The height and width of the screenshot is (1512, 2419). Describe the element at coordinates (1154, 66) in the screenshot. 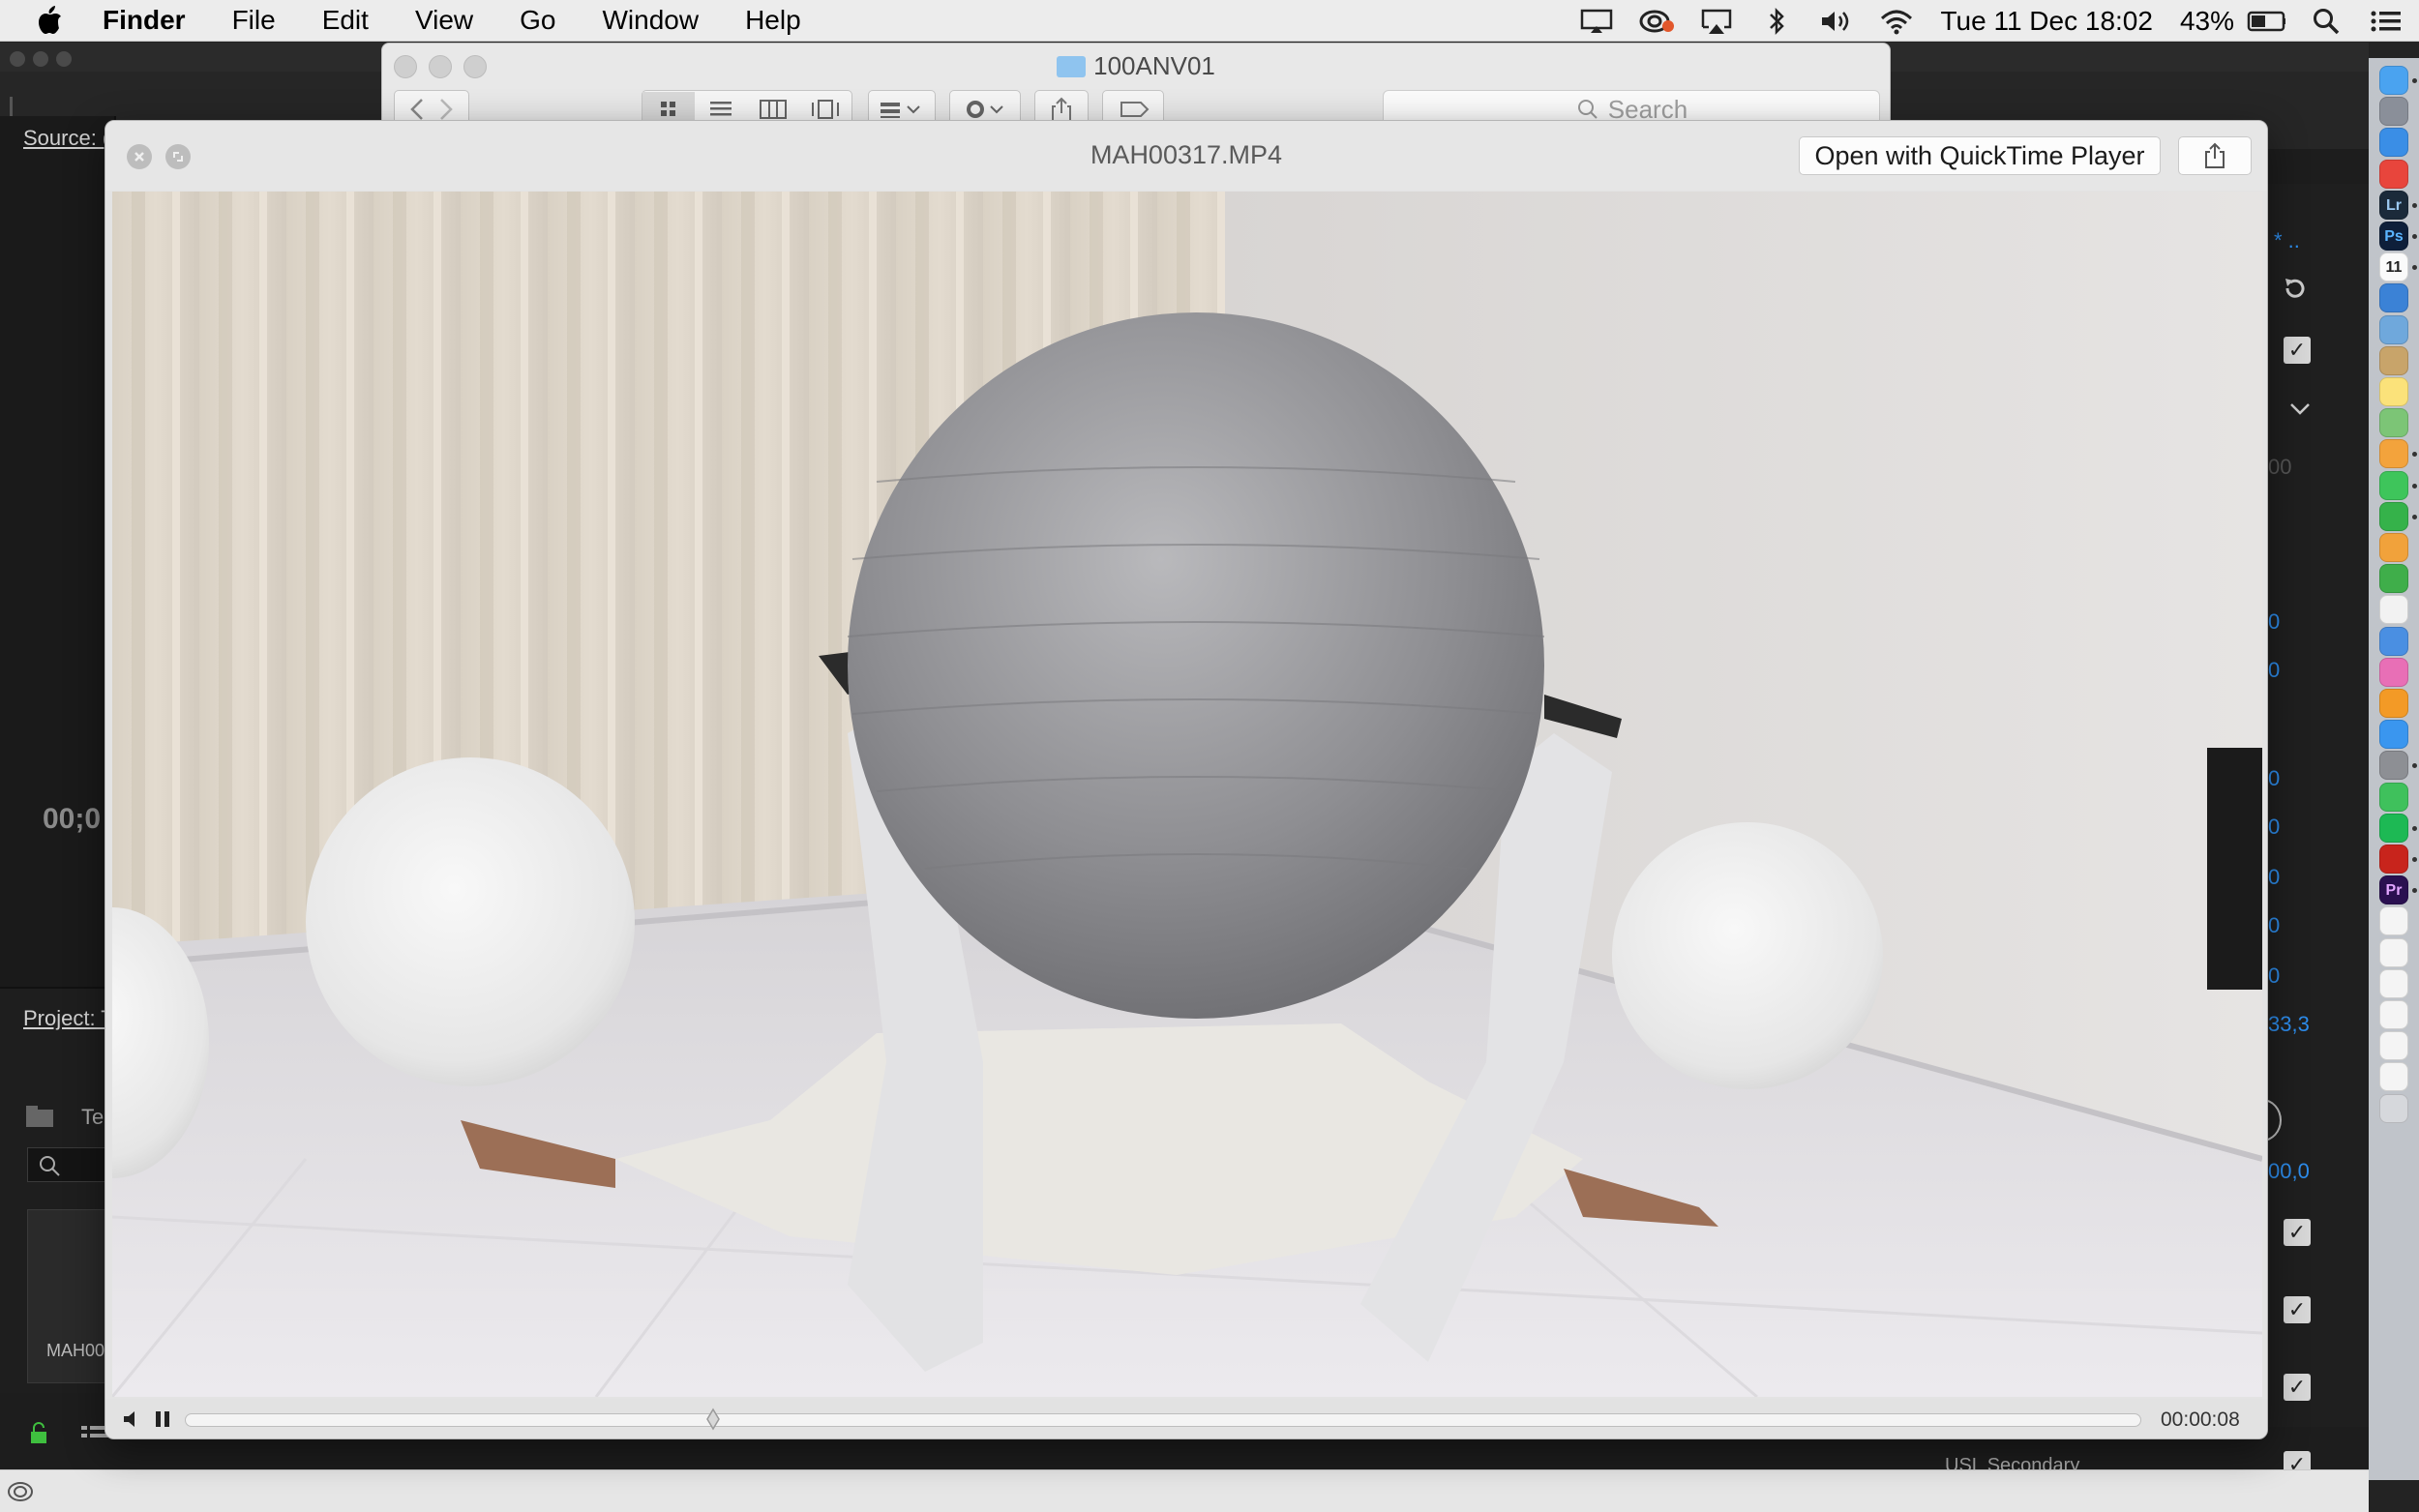

I see `finder-title-text: 100ANV01` at that location.